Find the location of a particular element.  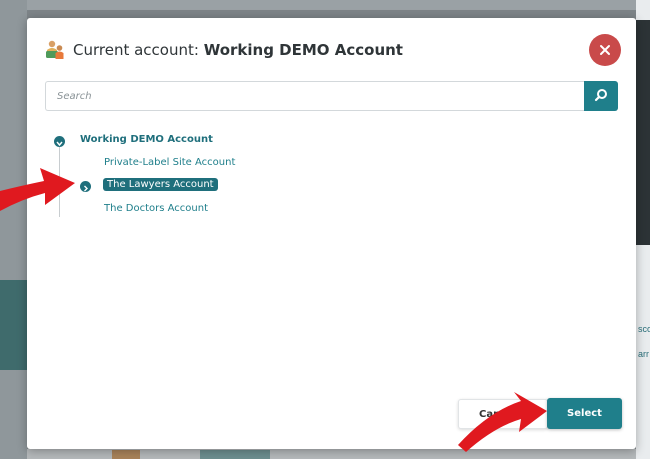

cancel-button: Cancel is located at coordinates (503, 414).